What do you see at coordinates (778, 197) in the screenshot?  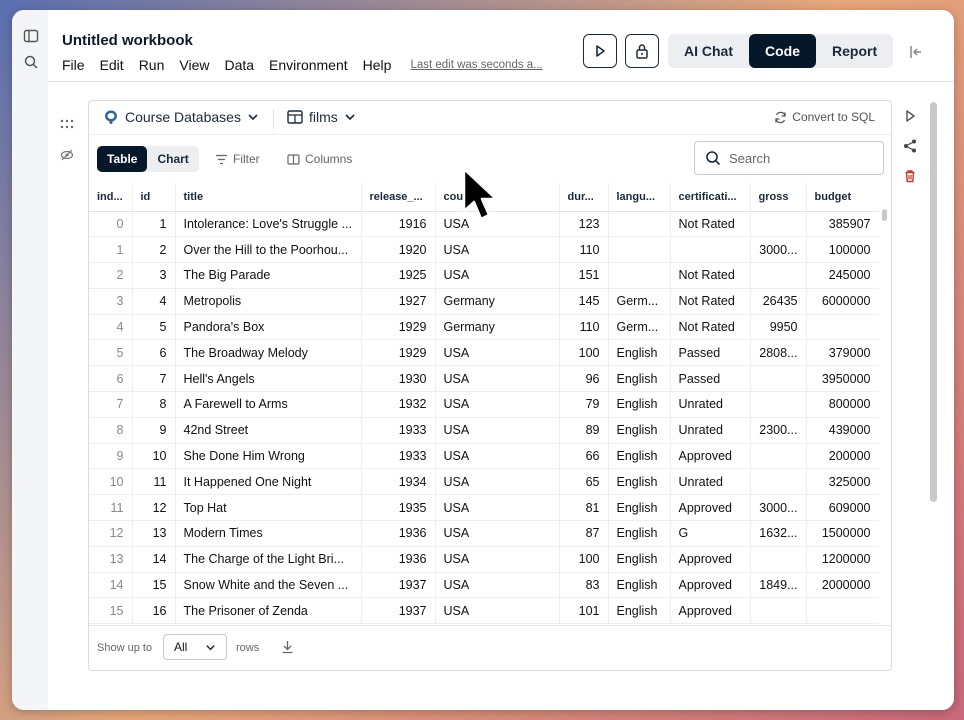 I see `column-header: gross` at bounding box center [778, 197].